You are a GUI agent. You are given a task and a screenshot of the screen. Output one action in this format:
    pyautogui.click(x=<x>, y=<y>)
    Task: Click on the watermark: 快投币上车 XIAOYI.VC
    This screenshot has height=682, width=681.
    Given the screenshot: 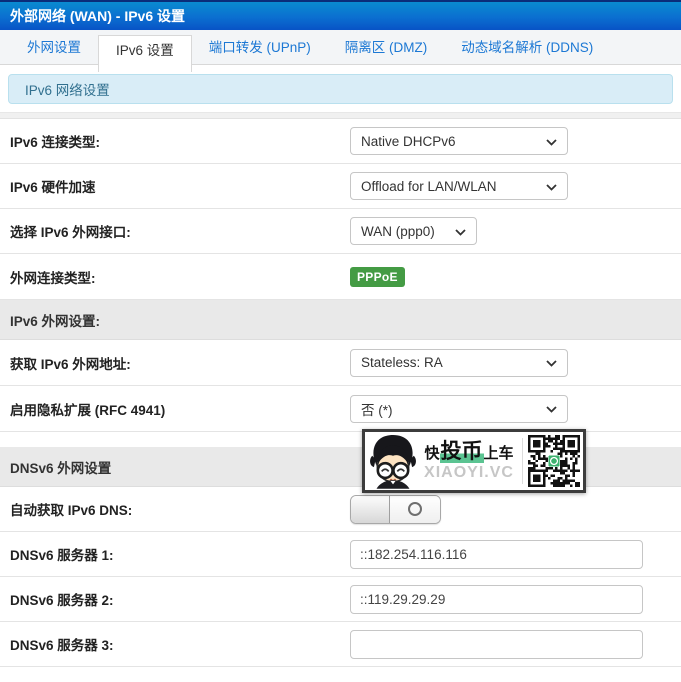 What is the action you would take?
    pyautogui.click(x=474, y=461)
    